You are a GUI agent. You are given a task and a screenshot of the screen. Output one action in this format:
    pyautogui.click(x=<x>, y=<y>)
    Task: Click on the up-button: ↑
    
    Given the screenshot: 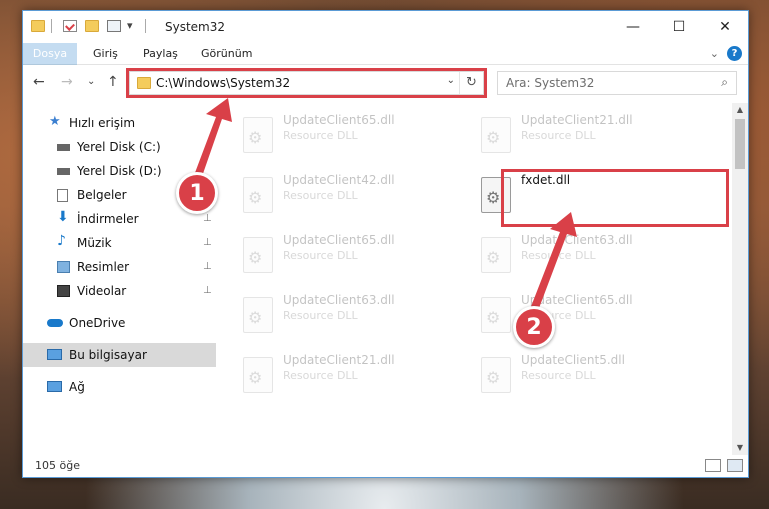 What is the action you would take?
    pyautogui.click(x=113, y=82)
    